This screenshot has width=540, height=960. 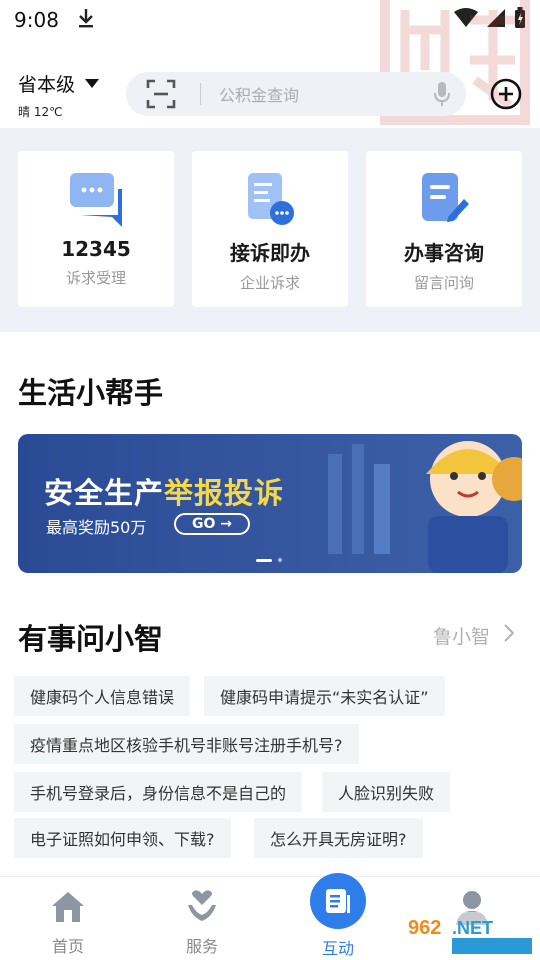 What do you see at coordinates (36, 20) in the screenshot?
I see `status-time: 9:08` at bounding box center [36, 20].